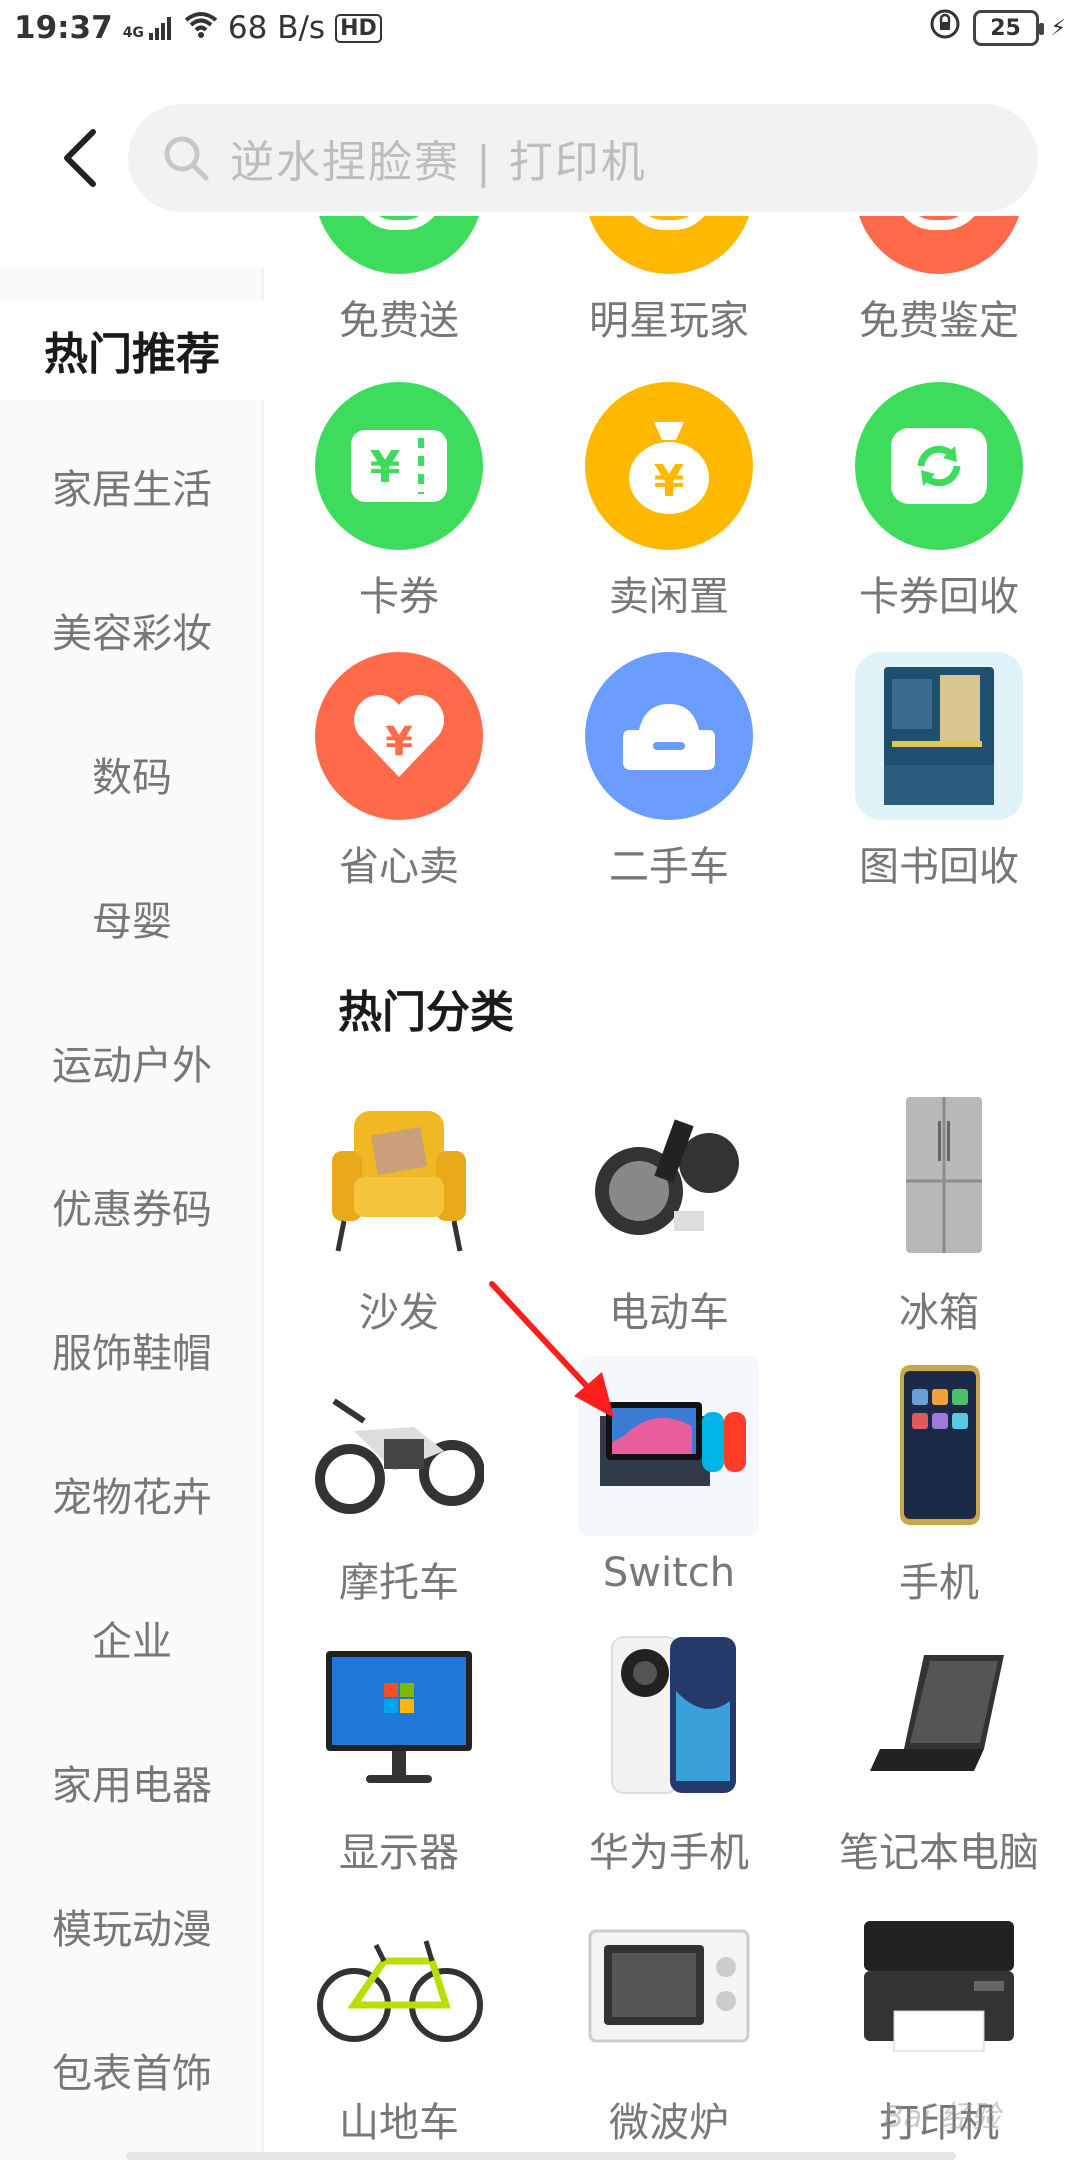 This screenshot has height=2160, width=1080. I want to click on sidebar-item-home: 家居生活, so click(132, 486).